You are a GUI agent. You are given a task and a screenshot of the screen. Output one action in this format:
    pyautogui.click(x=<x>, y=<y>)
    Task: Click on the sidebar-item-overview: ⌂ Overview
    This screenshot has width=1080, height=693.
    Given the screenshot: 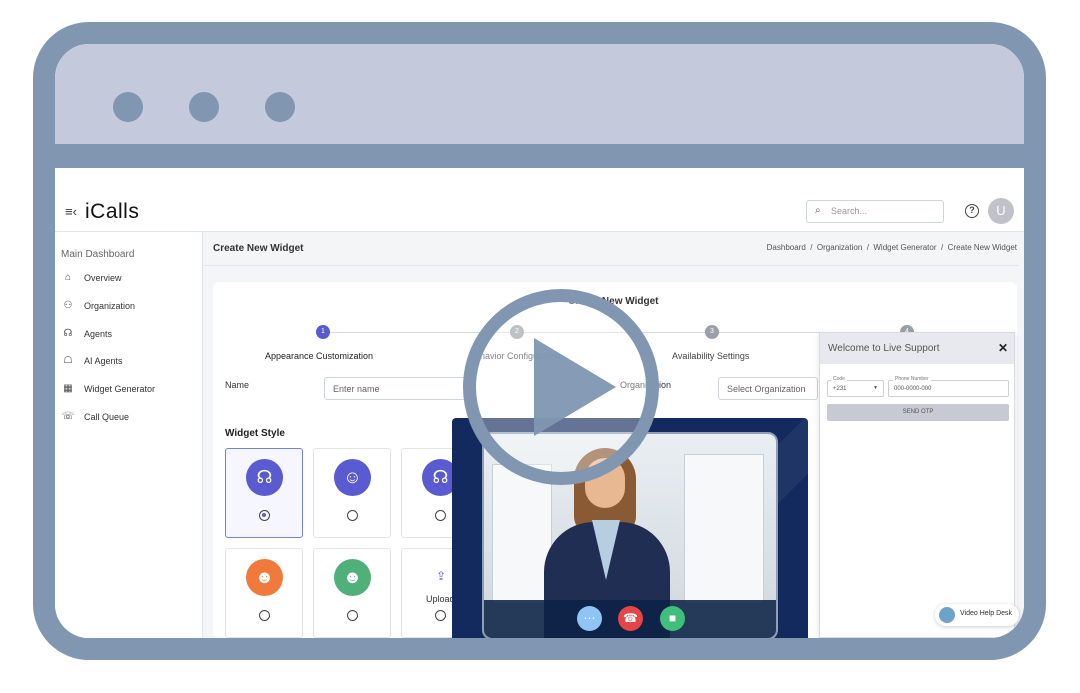 What is the action you would take?
    pyautogui.click(x=131, y=280)
    